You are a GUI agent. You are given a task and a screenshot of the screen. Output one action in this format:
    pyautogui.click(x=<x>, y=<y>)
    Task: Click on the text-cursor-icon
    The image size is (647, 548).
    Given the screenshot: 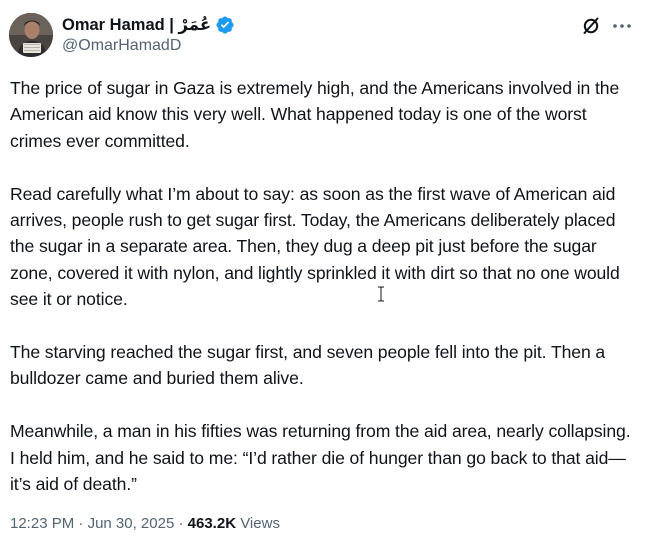 What is the action you would take?
    pyautogui.click(x=381, y=294)
    